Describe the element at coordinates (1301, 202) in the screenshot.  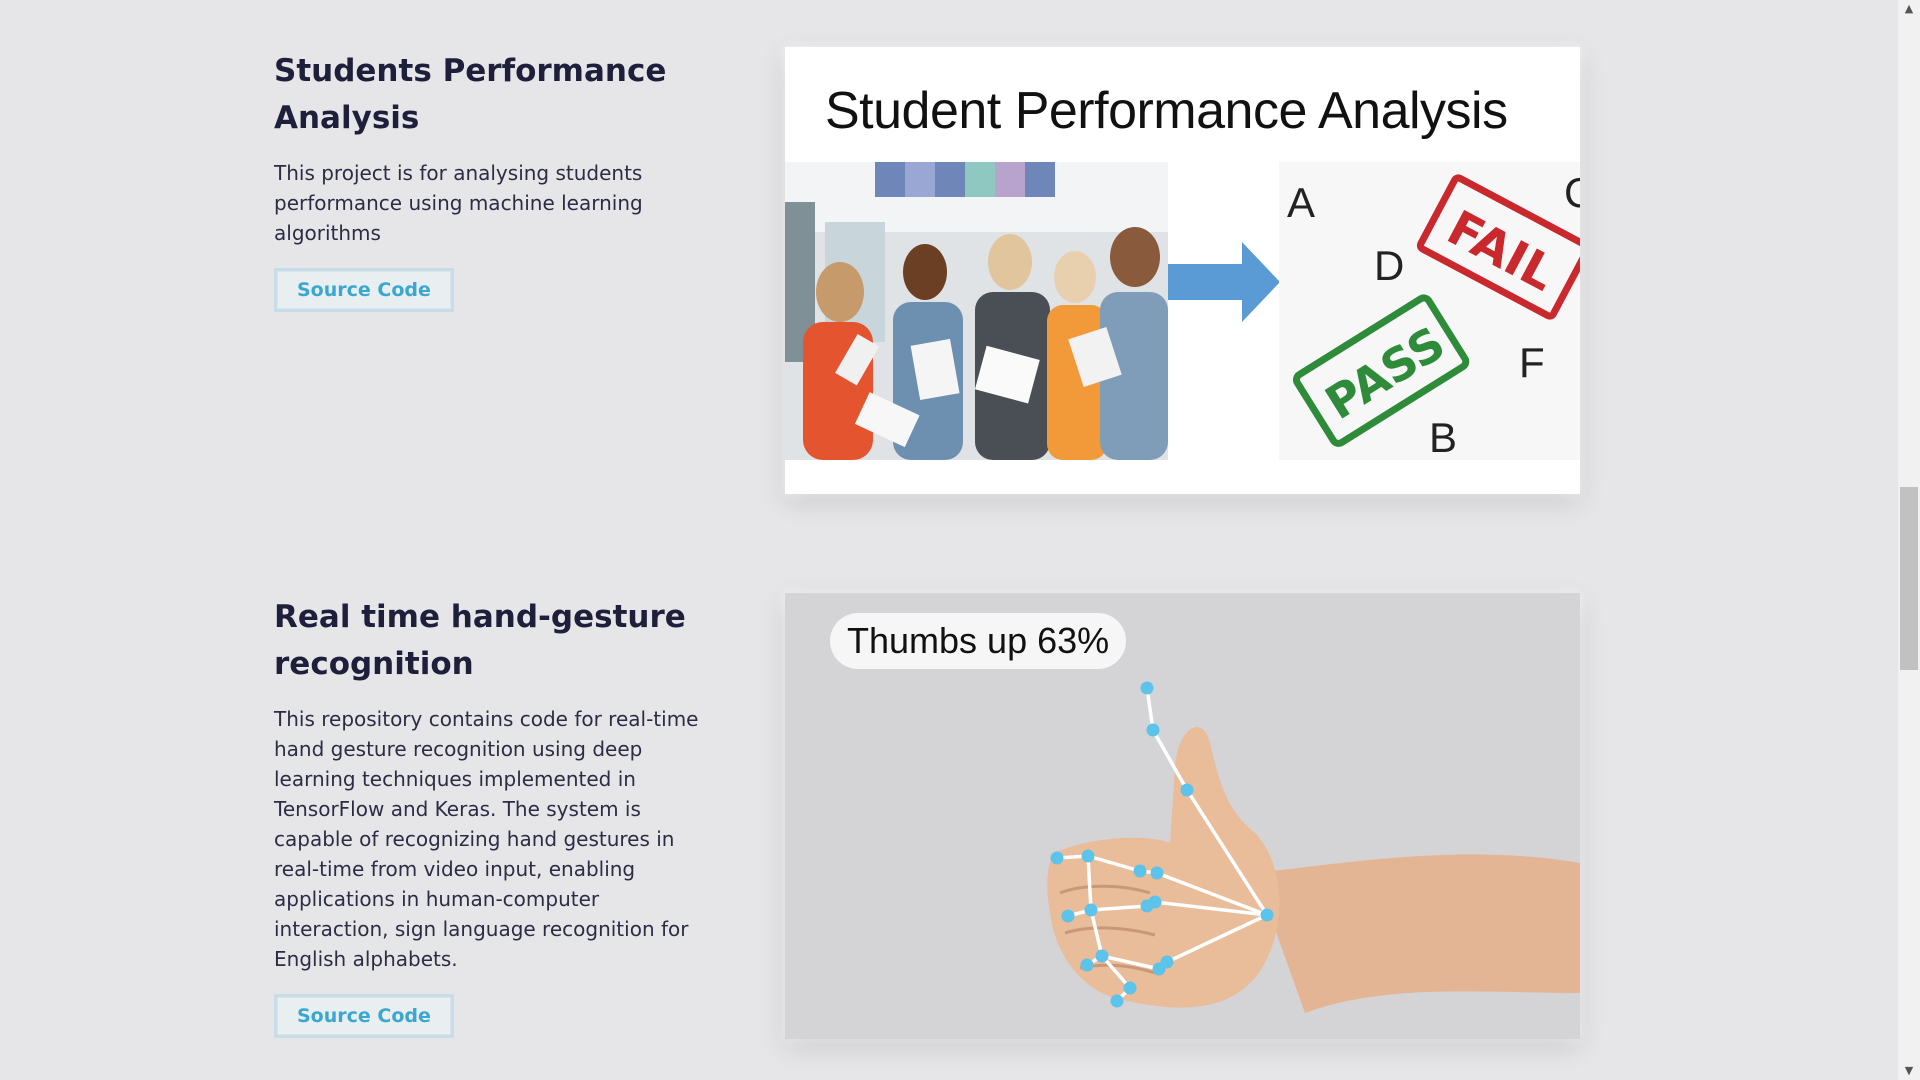
I see `grade-a-text: A` at that location.